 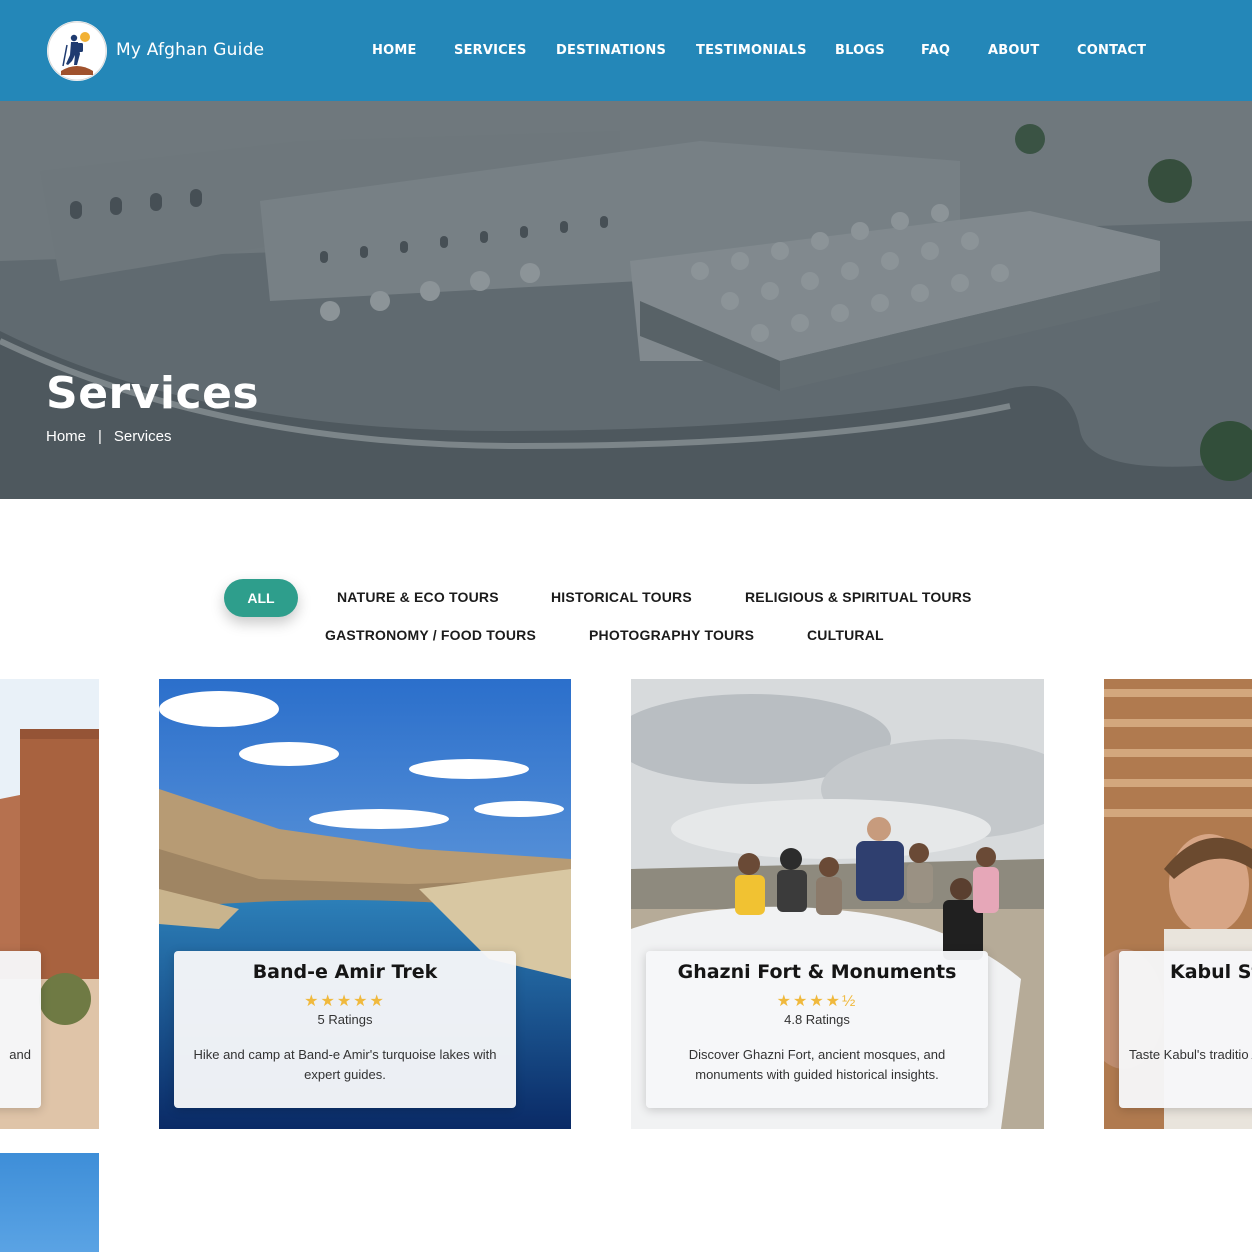 I want to click on service-card: and, so click(x=49, y=904).